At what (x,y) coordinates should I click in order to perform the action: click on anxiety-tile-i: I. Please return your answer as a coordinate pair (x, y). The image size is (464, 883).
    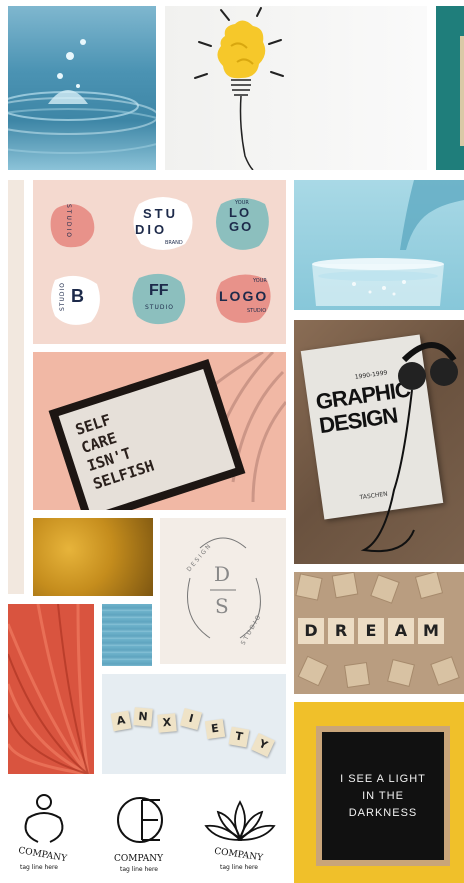
    Looking at the image, I should click on (191, 719).